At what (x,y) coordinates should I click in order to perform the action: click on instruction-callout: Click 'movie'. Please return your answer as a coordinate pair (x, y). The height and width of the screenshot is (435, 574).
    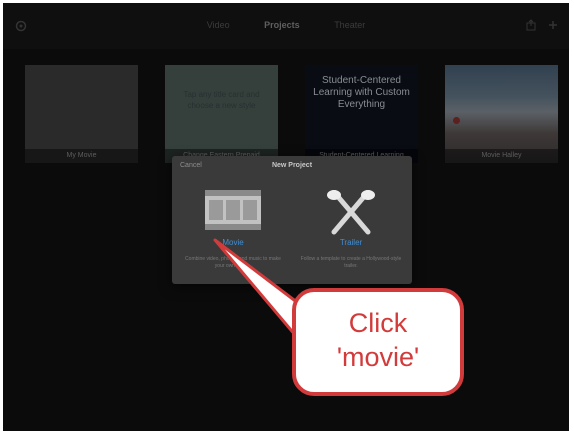
    Looking at the image, I should click on (378, 342).